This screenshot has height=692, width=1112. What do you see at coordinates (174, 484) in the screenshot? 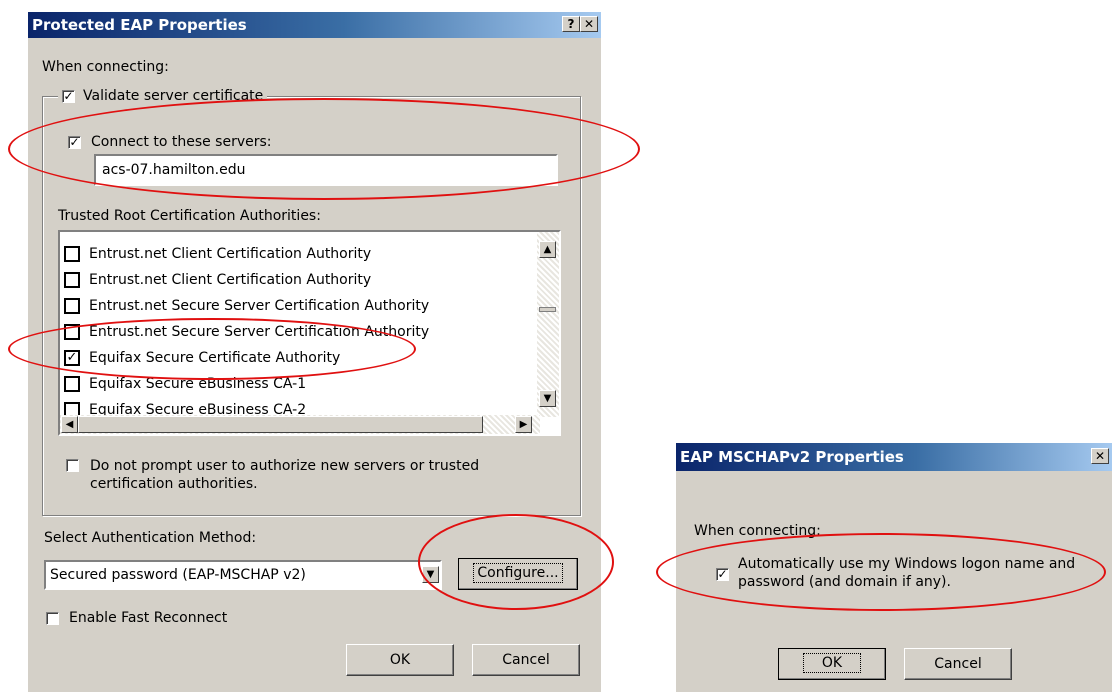
I see `no-prompt-label-line2: certification authorities.` at bounding box center [174, 484].